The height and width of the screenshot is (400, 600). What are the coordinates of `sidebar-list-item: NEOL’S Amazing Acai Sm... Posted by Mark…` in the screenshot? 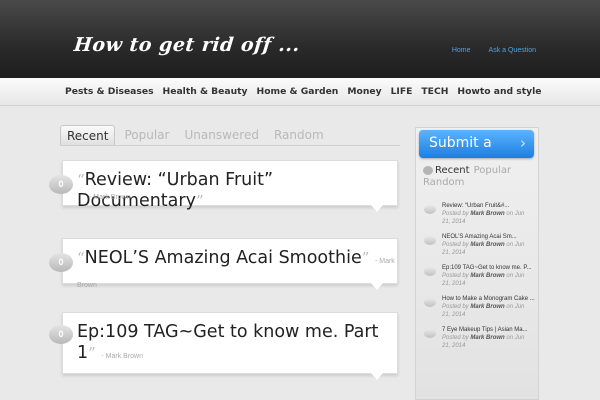 It's located at (480, 245).